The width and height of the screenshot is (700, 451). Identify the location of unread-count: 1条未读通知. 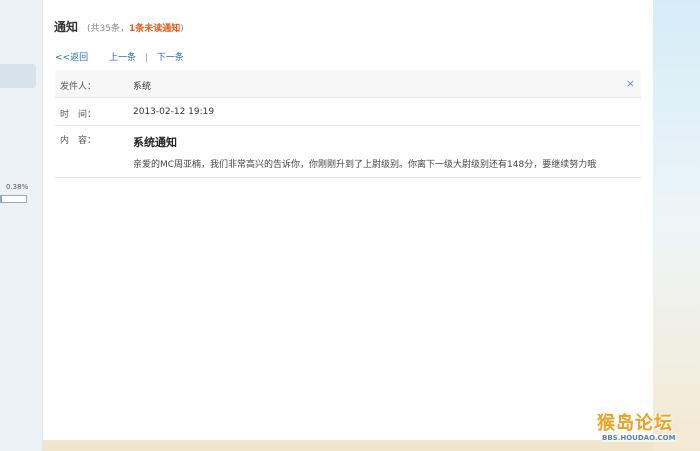
(154, 29).